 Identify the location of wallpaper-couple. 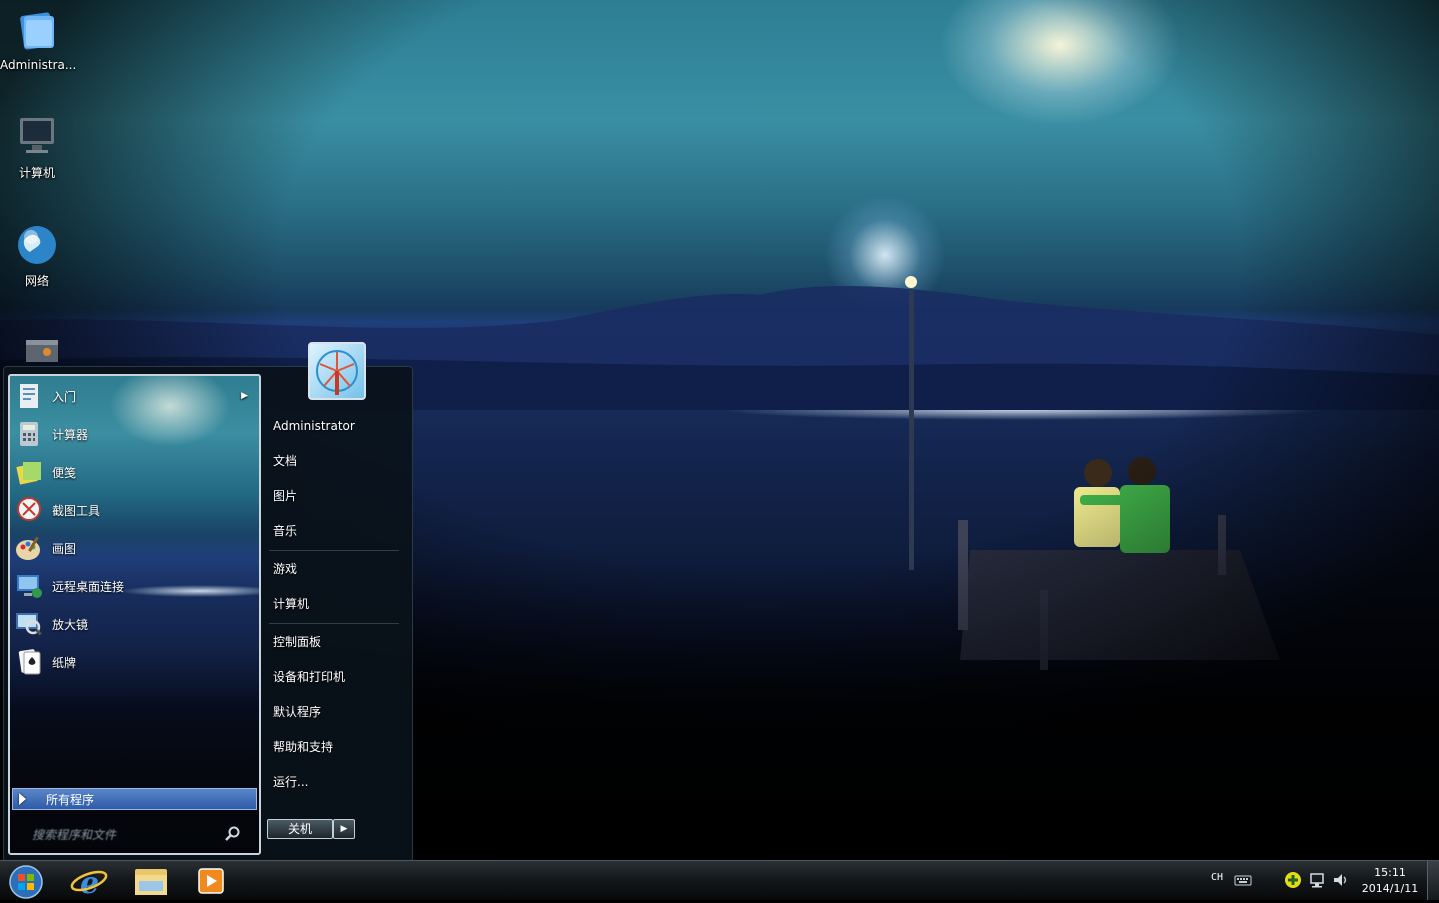
(1122, 505).